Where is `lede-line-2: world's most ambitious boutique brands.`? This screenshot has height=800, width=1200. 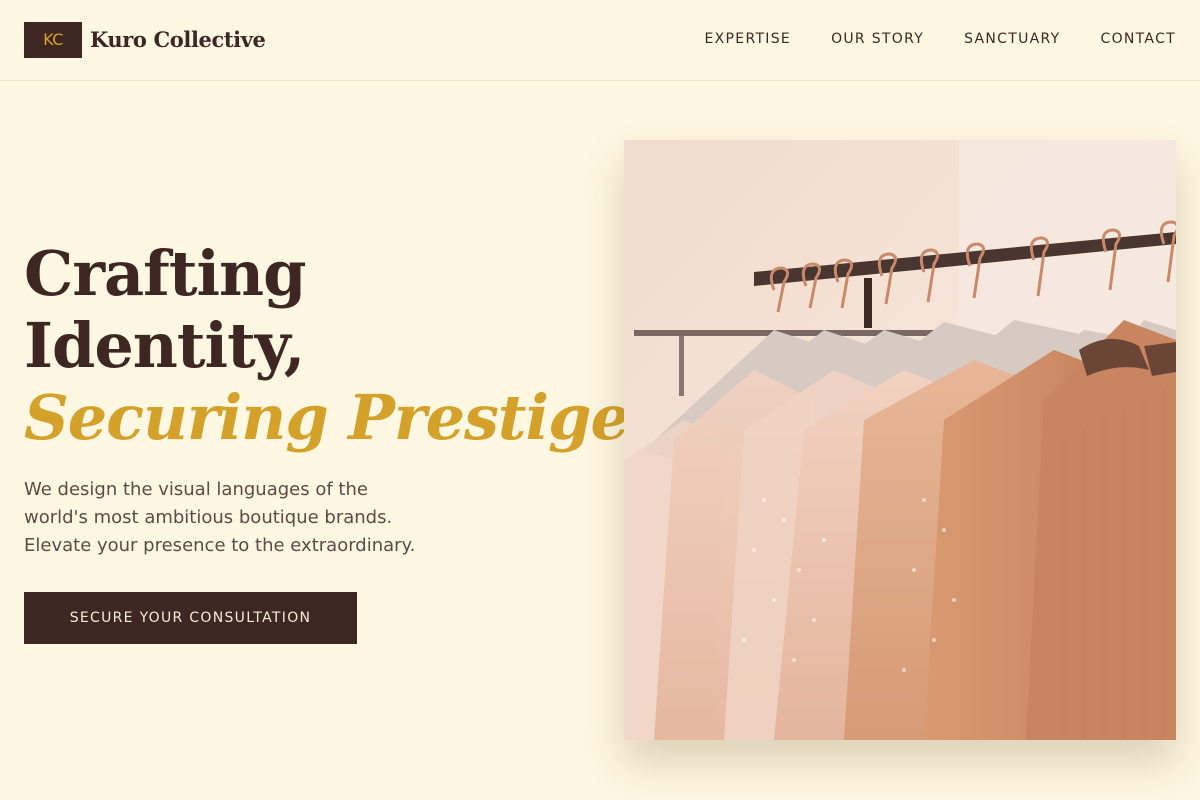 lede-line-2: world's most ambitious boutique brands. is located at coordinates (208, 517).